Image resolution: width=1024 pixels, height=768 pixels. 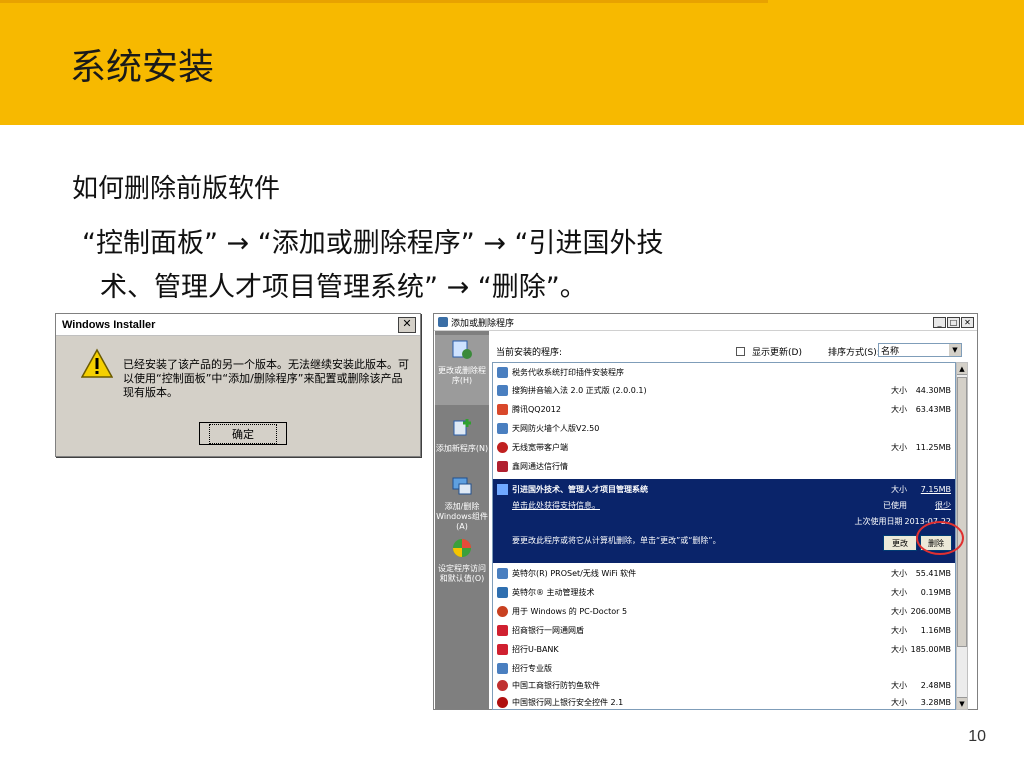 What do you see at coordinates (967, 322) in the screenshot?
I see `close-button: ✕` at bounding box center [967, 322].